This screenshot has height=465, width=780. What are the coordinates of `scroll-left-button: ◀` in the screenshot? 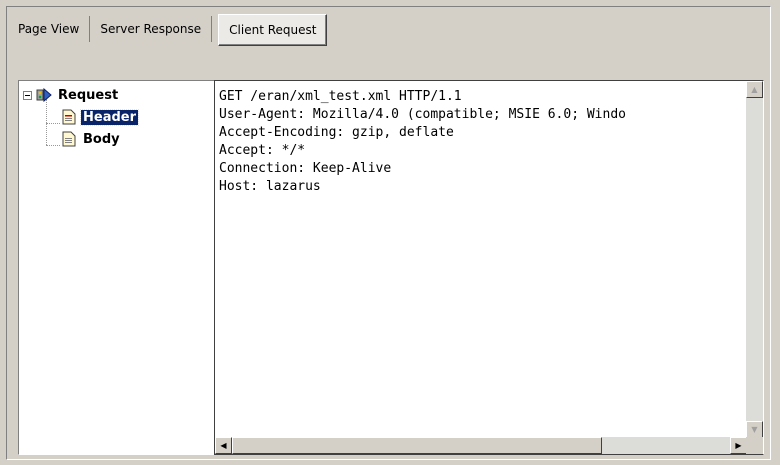 It's located at (223, 445).